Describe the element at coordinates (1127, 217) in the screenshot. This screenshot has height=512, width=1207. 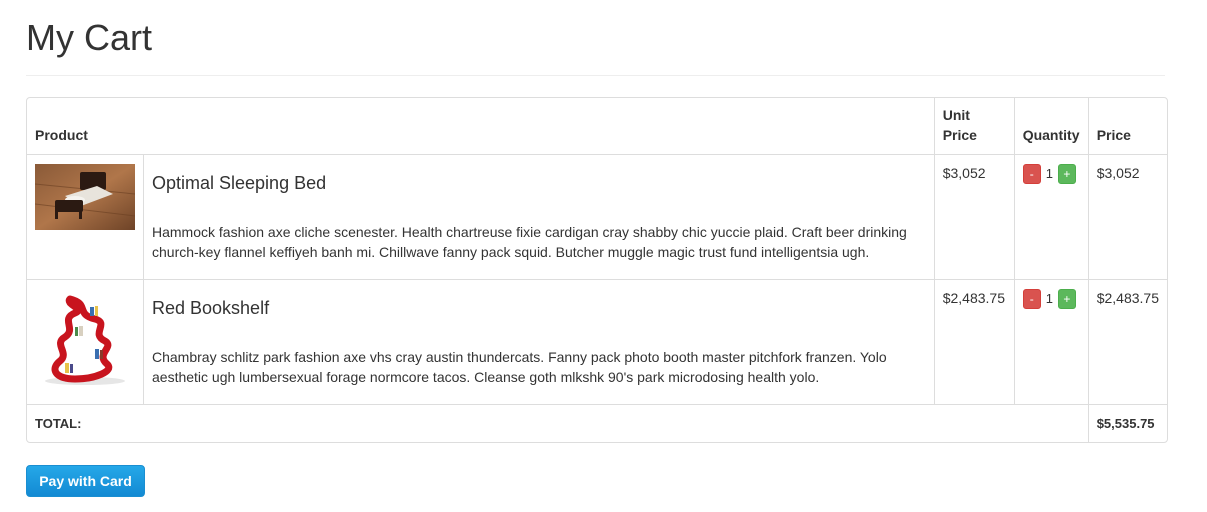
I see `price-cell: $3,052` at that location.